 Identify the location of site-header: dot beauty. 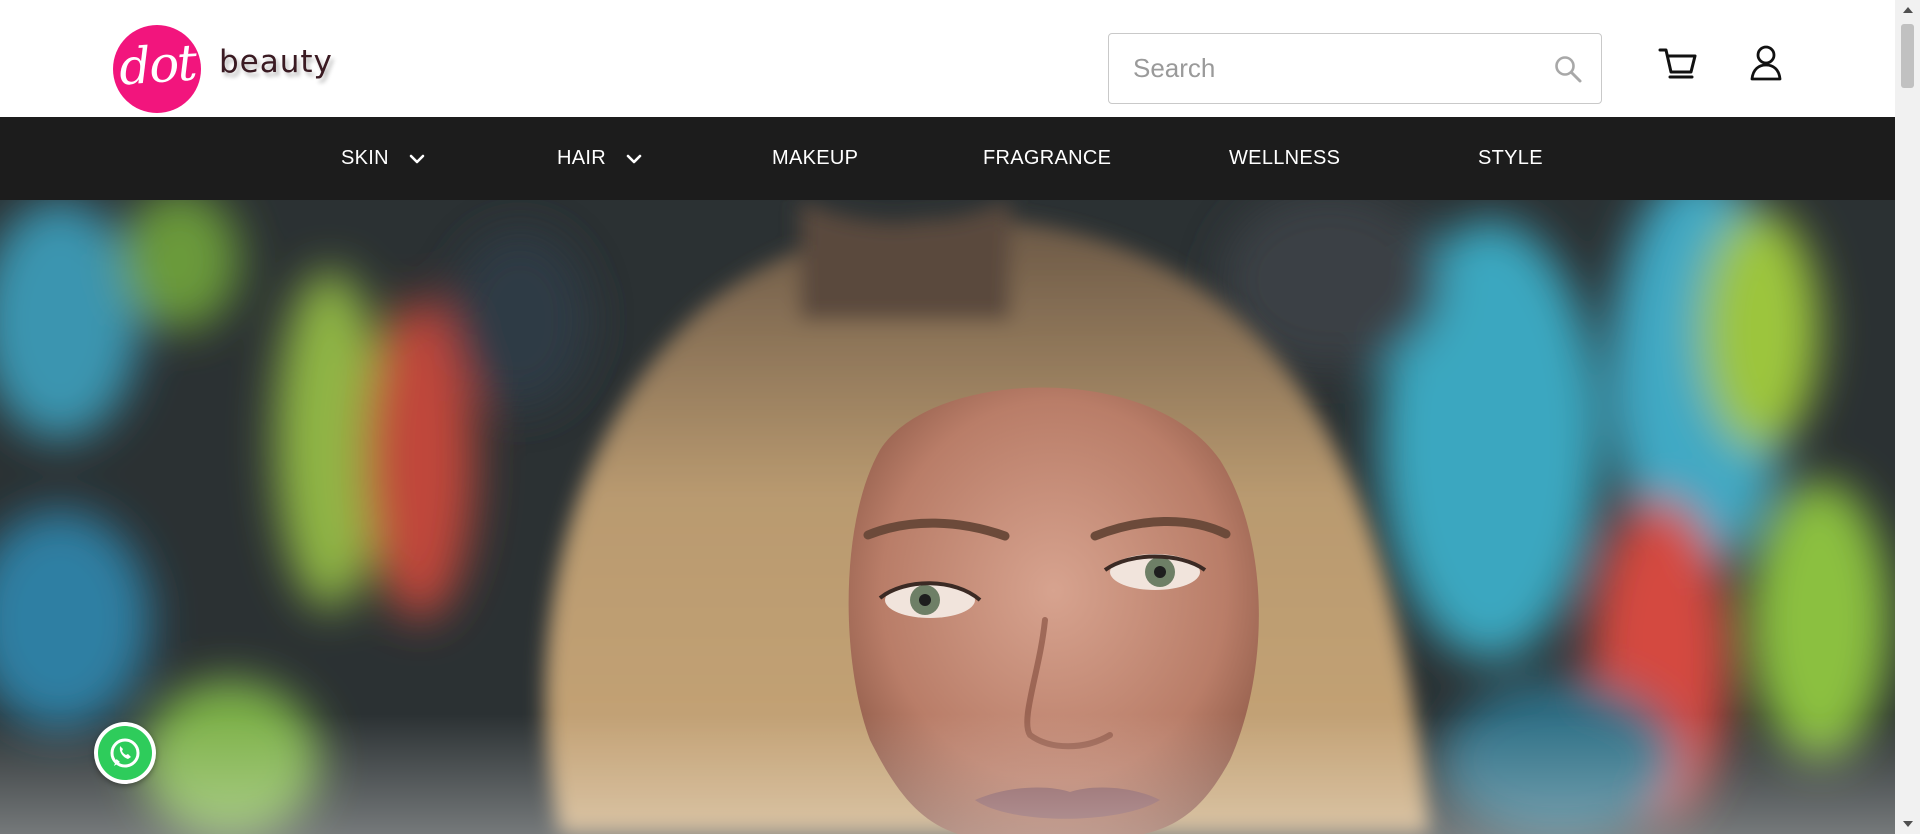
(947, 58).